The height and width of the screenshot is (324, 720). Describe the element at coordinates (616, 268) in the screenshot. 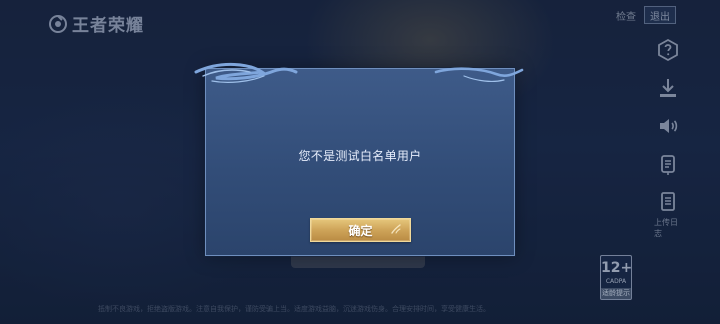

I see `age-rating-main: 12+` at that location.